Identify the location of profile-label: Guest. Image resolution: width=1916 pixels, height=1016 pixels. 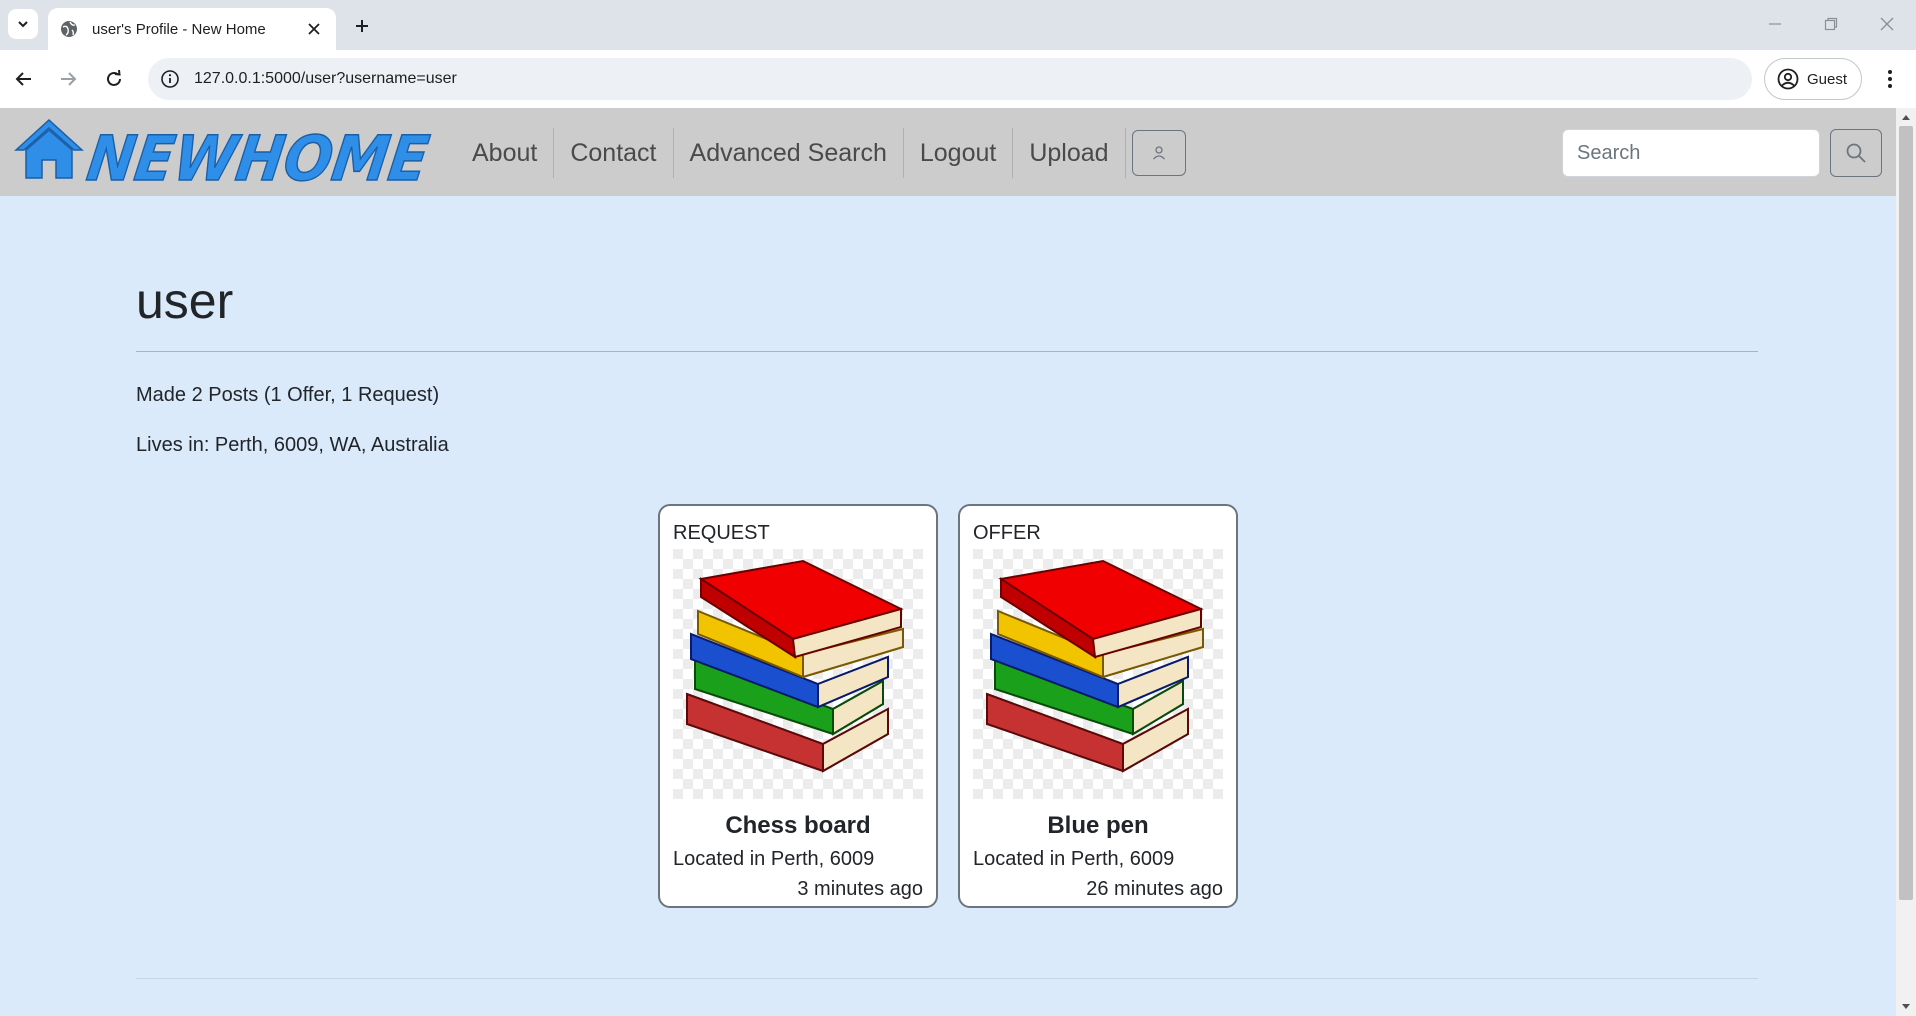
(1827, 79).